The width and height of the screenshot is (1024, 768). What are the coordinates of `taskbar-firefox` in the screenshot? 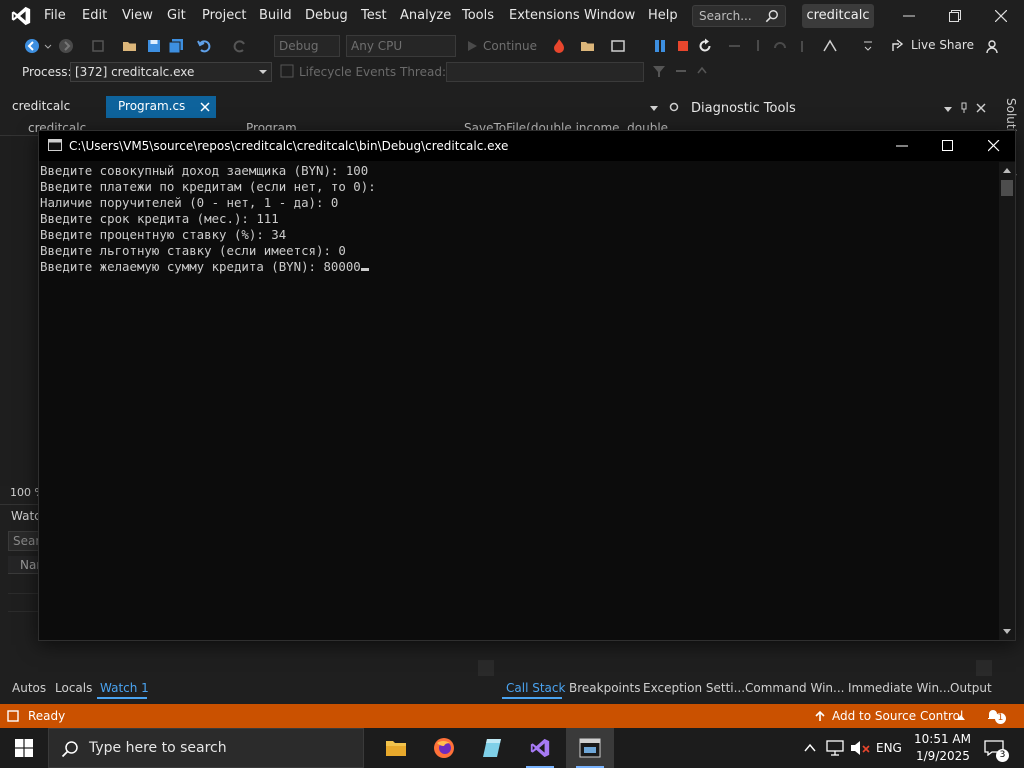 It's located at (444, 748).